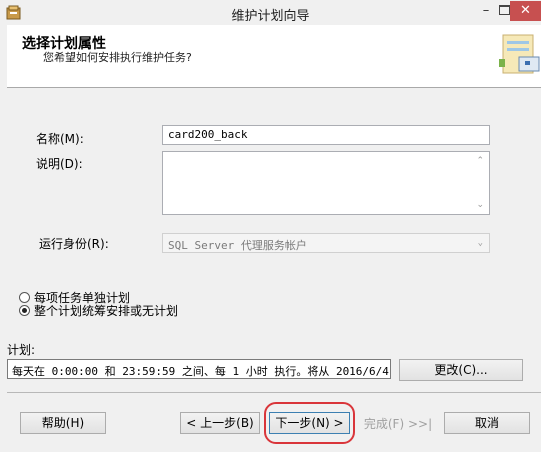  Describe the element at coordinates (117, 57) in the screenshot. I see `page-subtitle: 您希望如何安排执行维护任务?` at that location.